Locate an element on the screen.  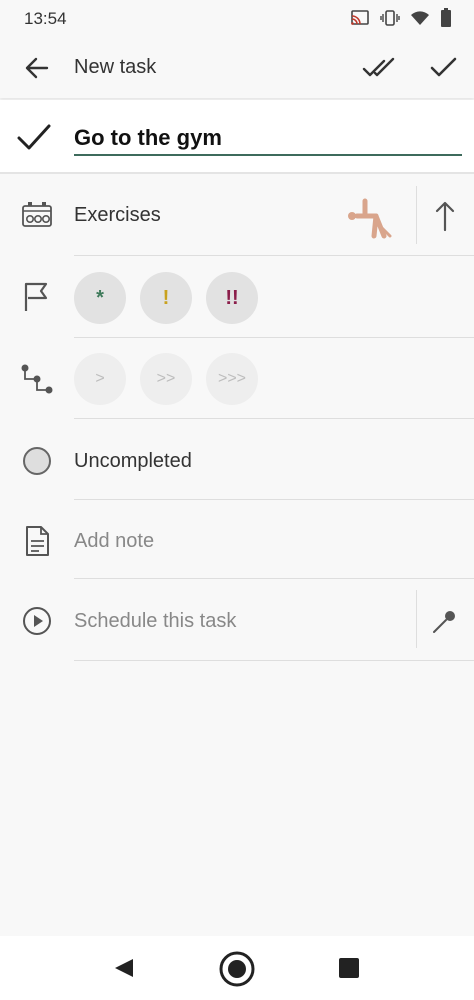
navigation-bar is located at coordinates (237, 968).